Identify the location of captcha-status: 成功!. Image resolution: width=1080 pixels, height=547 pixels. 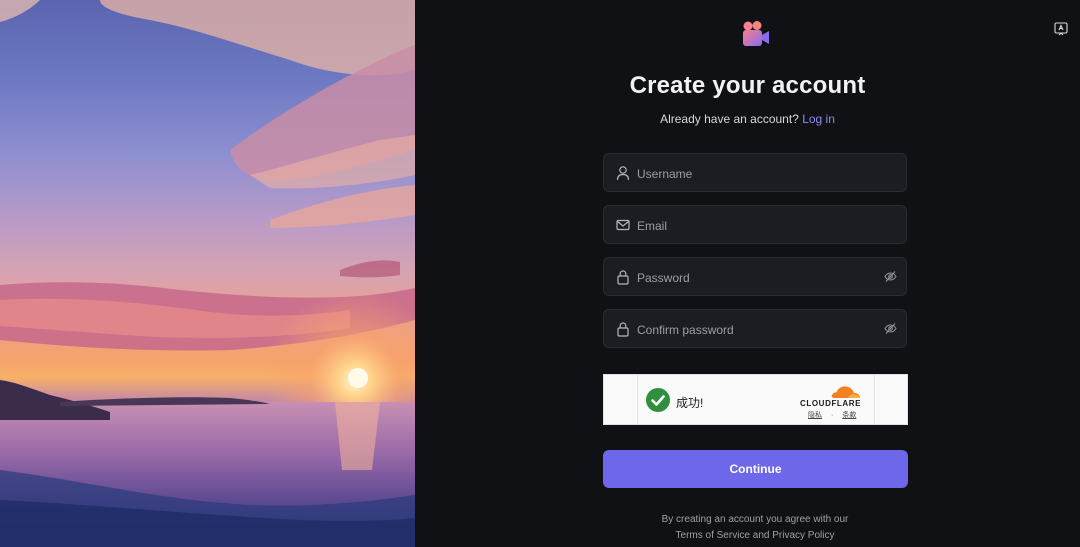
(690, 403).